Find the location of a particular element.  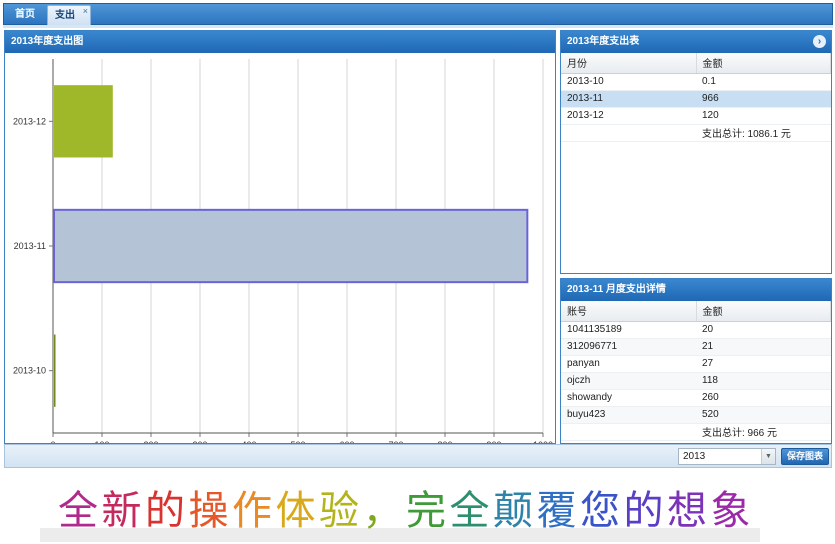

table-row: ojczh 118 is located at coordinates (696, 381).